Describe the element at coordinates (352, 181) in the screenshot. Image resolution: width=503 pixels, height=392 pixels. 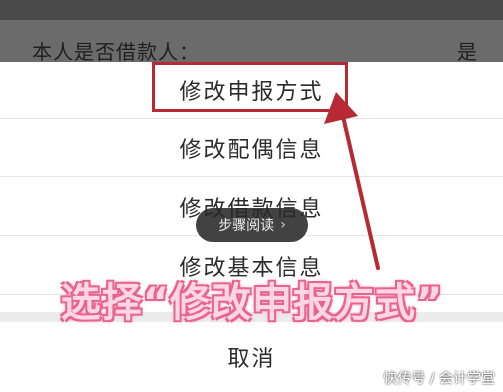
I see `annotation-arrow` at that location.